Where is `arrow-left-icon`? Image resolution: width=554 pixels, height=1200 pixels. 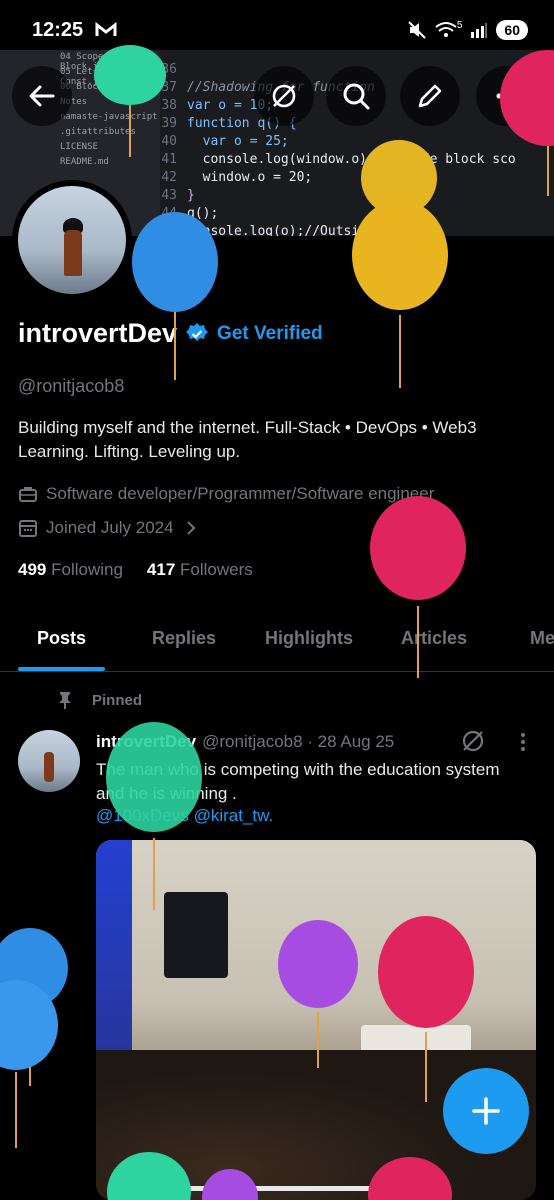
arrow-left-icon is located at coordinates (42, 96).